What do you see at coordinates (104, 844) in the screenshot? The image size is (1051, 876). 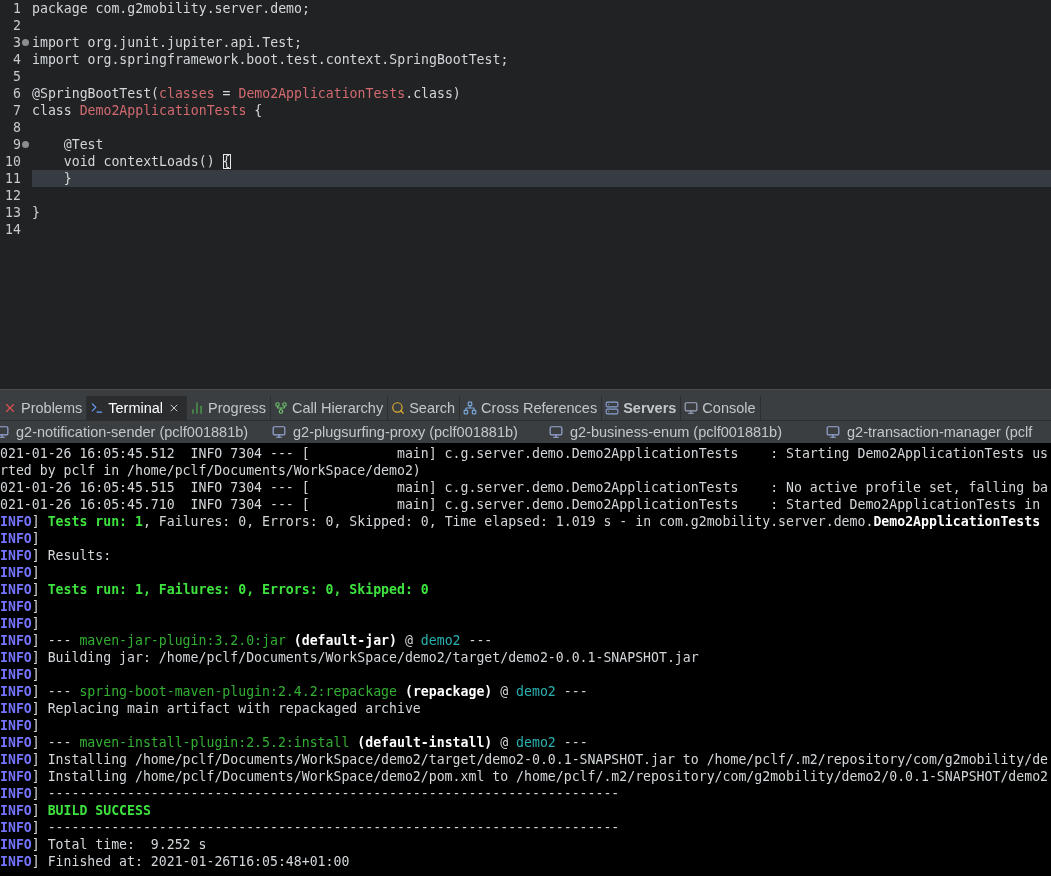 I see `console-line: INFO] Total time: 9.252 s` at bounding box center [104, 844].